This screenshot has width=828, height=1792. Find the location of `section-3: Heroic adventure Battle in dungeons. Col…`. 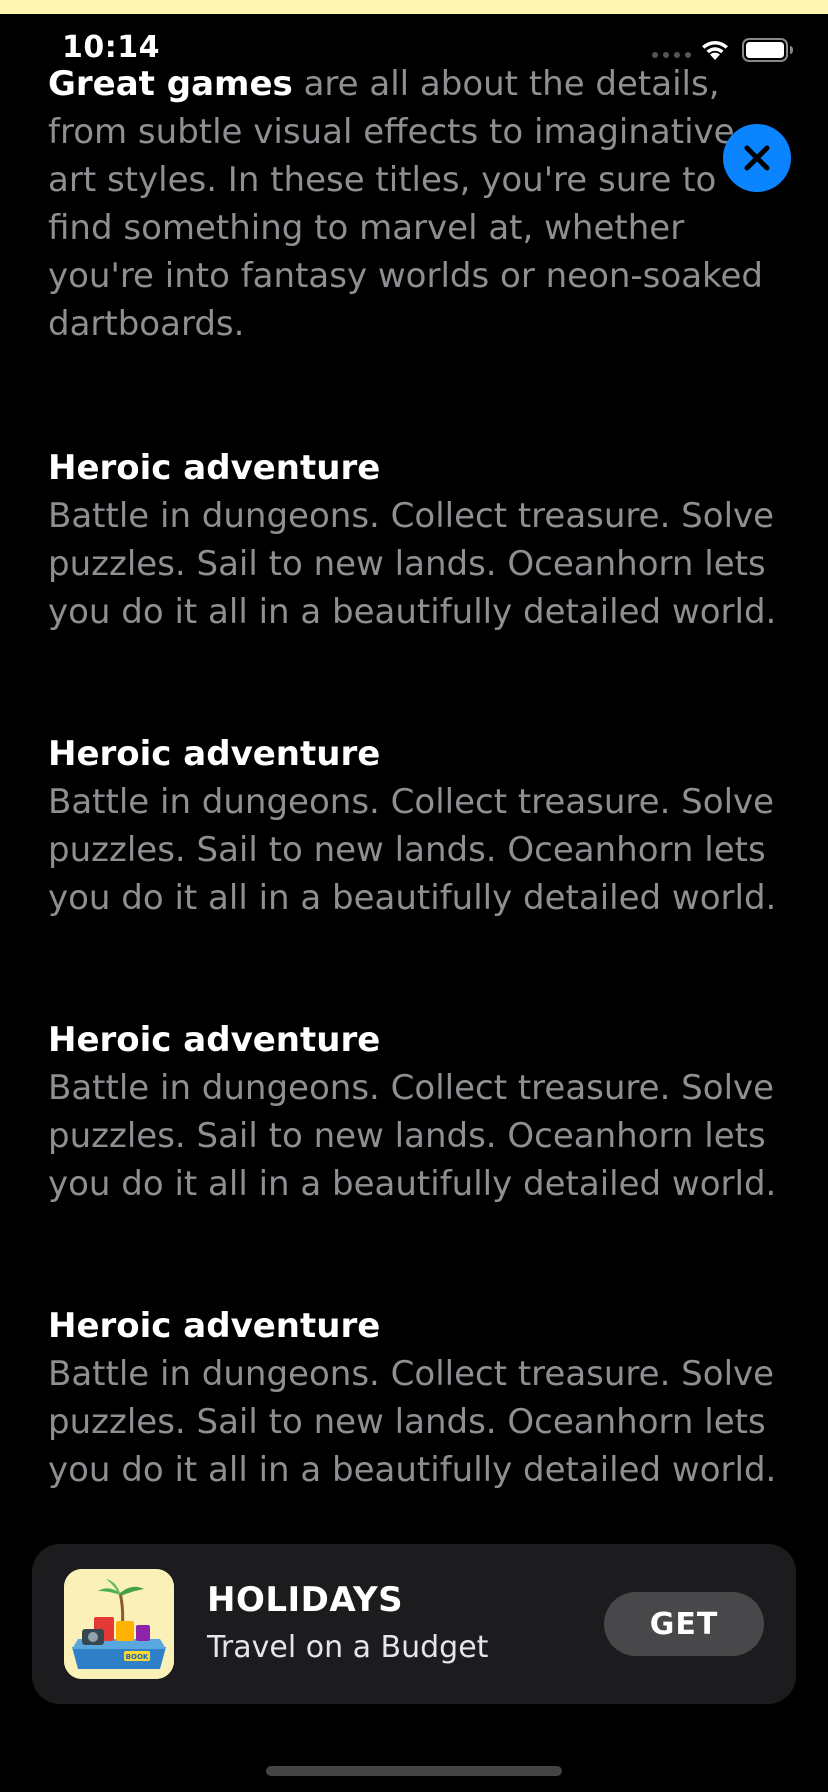

section-3: Heroic adventure Battle in dungeons. Col… is located at coordinates (418, 1112).